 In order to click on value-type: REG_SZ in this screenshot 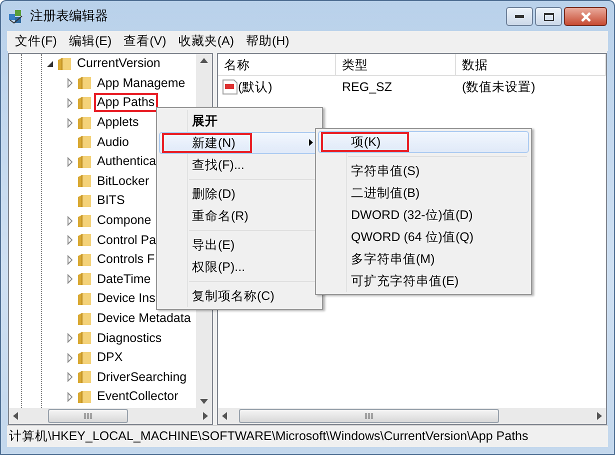, I will do `click(367, 87)`.